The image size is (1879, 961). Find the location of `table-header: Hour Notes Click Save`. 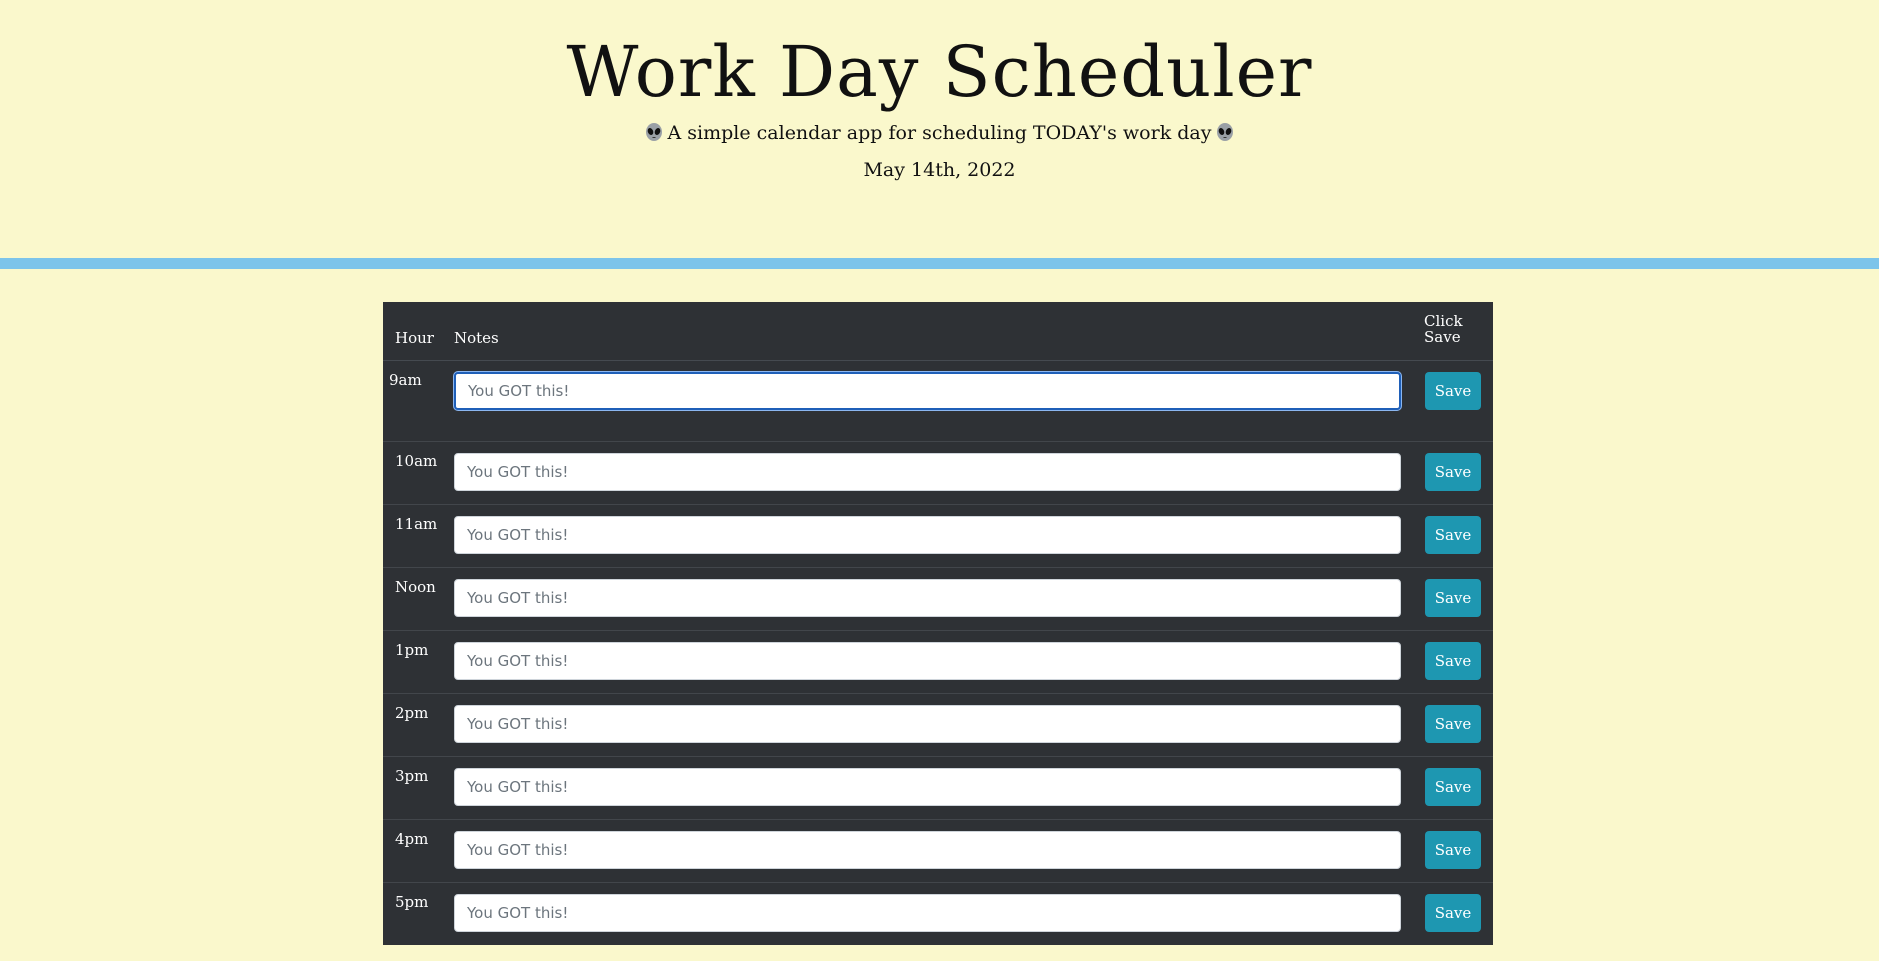

table-header: Hour Notes Click Save is located at coordinates (938, 331).